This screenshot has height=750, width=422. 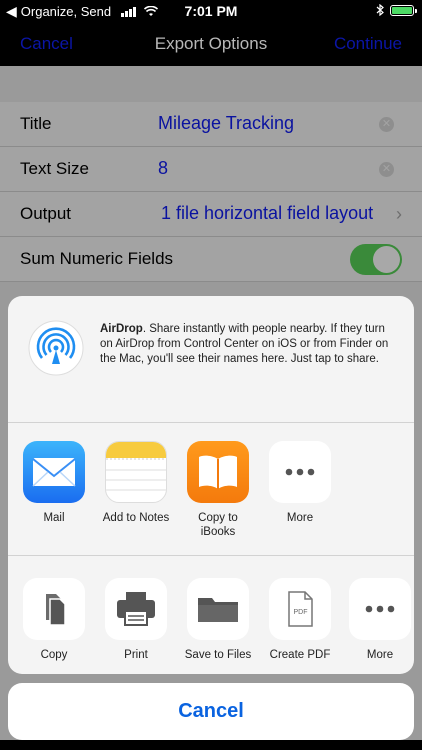 What do you see at coordinates (54, 472) in the screenshot?
I see `mail-icon` at bounding box center [54, 472].